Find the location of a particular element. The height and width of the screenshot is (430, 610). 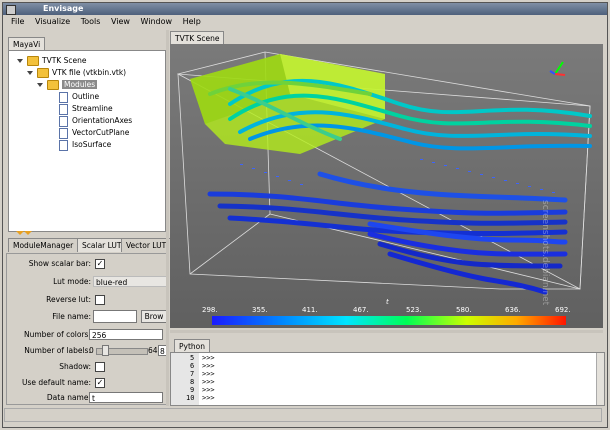

scalar-bar-title: t is located at coordinates (387, 302).